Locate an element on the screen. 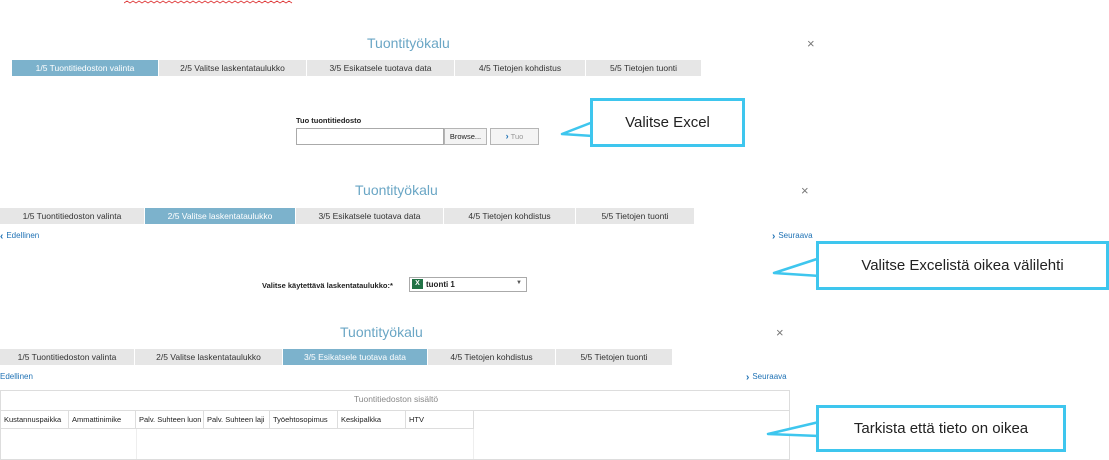 The height and width of the screenshot is (460, 1109). grid-title: Tuontitiedoston sisältö is located at coordinates (396, 399).